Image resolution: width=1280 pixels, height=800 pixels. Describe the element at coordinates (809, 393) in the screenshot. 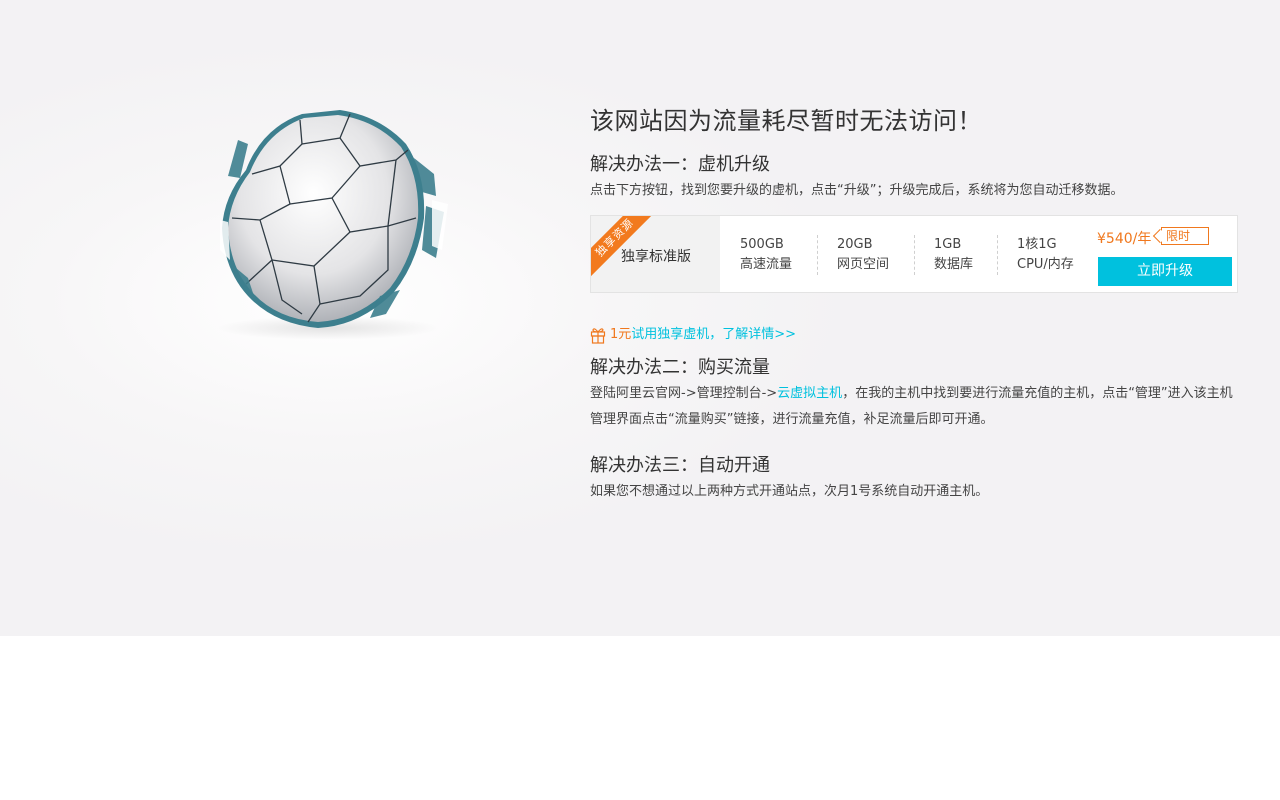

I see `virtual-host-link: 云虚拟主机` at that location.